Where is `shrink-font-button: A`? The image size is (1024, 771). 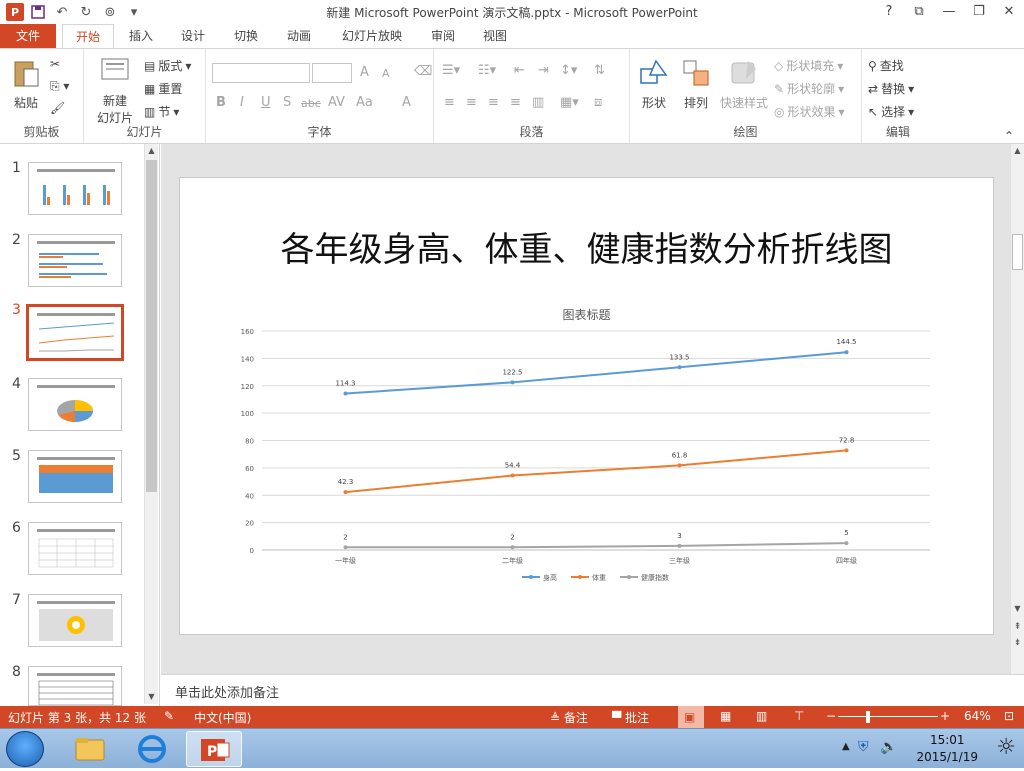
shrink-font-button: A is located at coordinates (386, 73).